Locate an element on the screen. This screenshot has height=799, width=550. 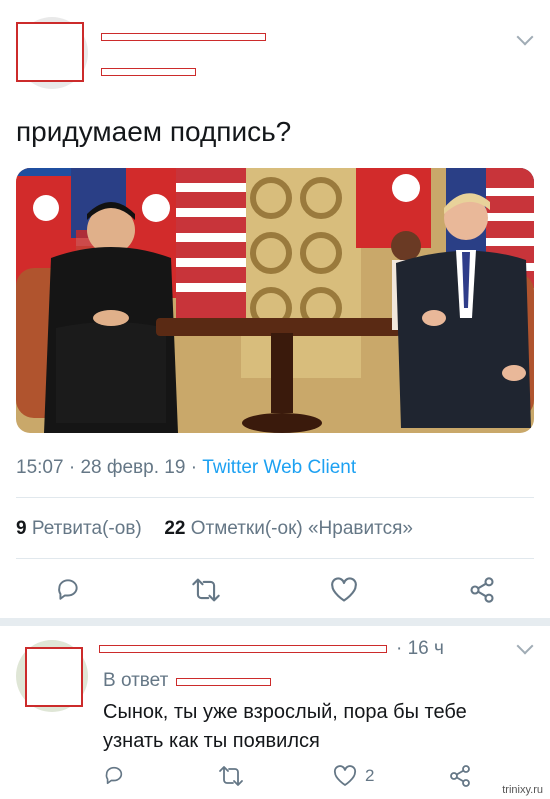
tweet-meta: 15:07 · 28 февр. 19 · Twitter Web Client is located at coordinates (186, 468).